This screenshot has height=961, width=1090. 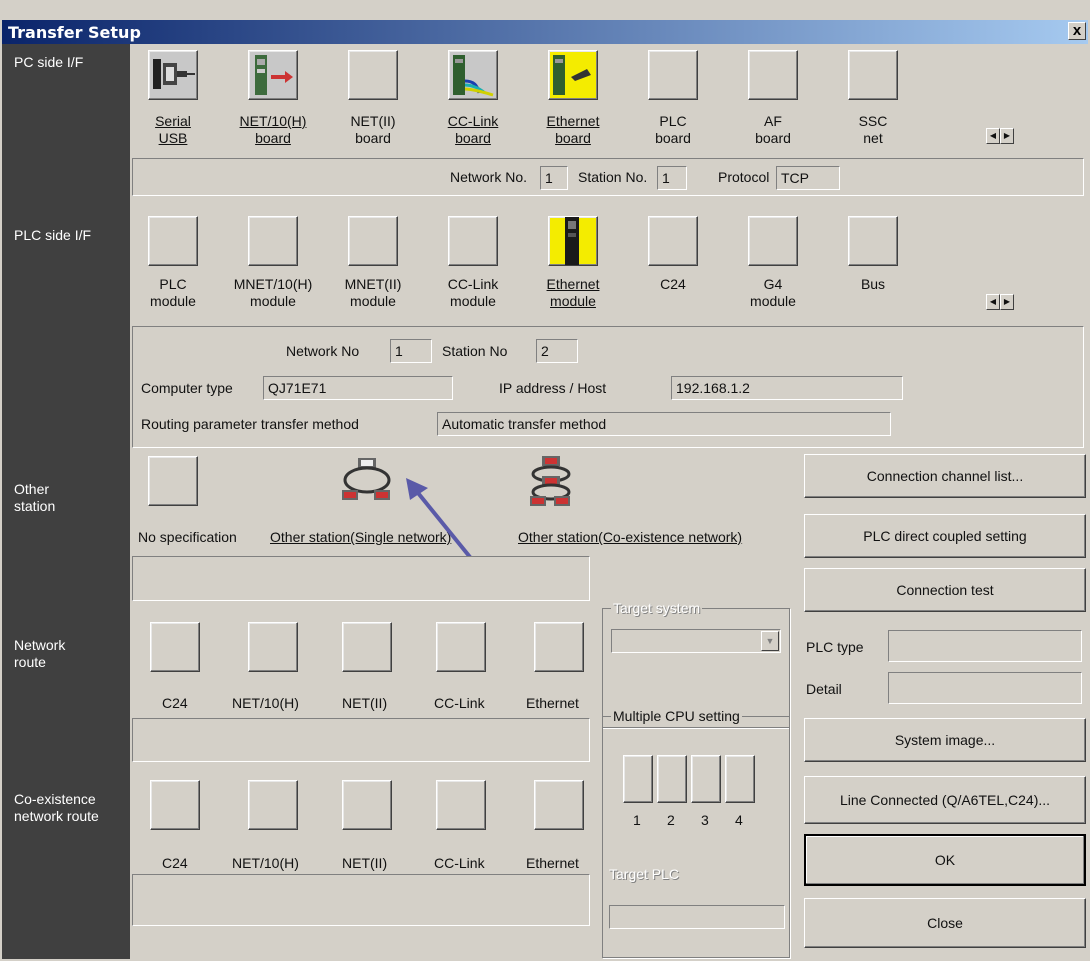 I want to click on net2-board-icon, so click(x=373, y=75).